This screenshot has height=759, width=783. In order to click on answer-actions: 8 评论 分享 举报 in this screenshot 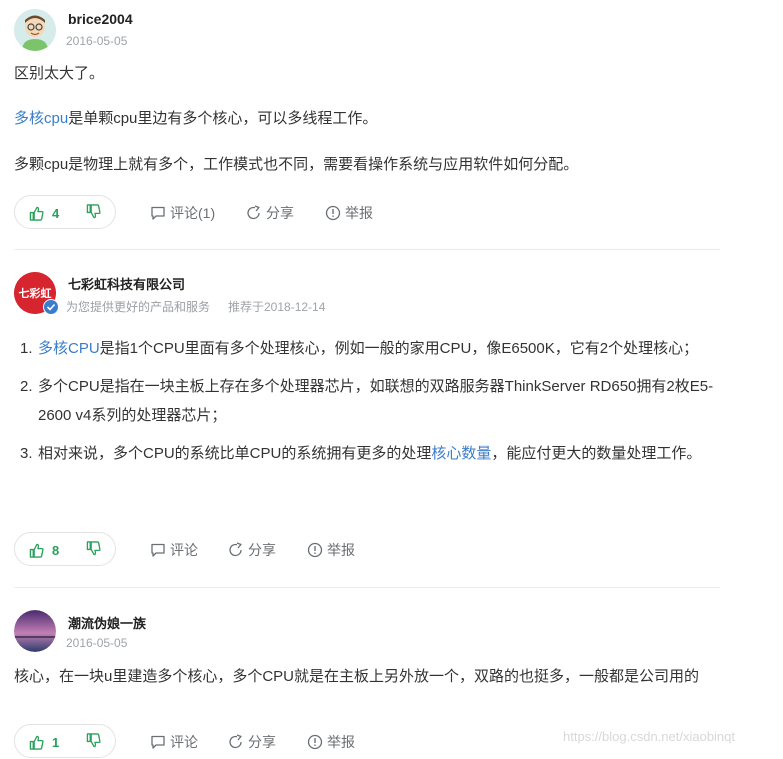, I will do `click(367, 549)`.